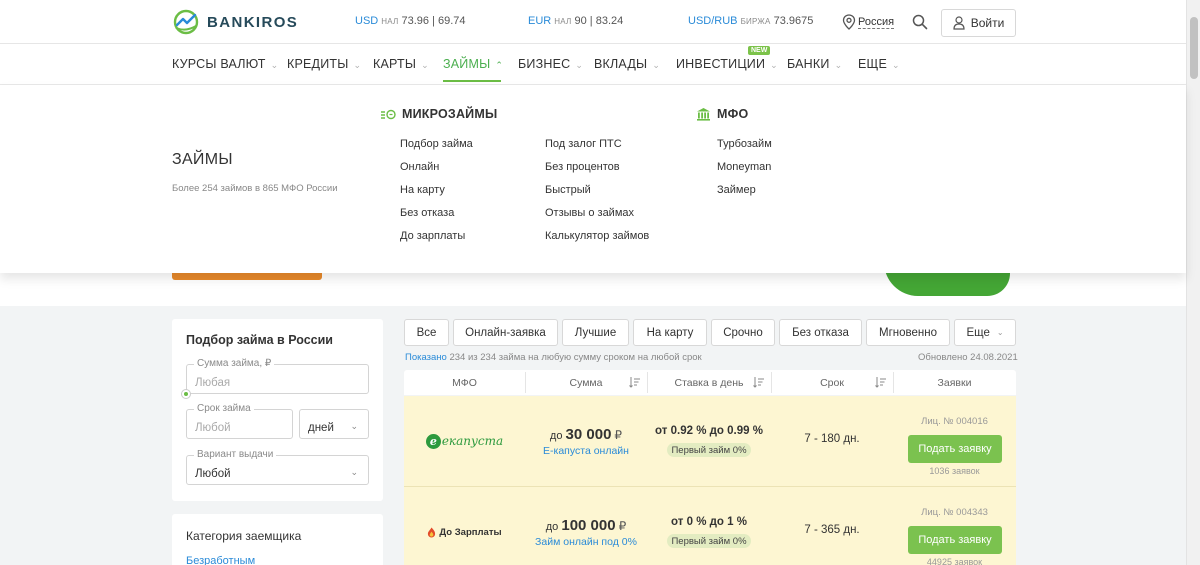 This screenshot has width=1200, height=565. I want to click on amount-input: Сумма займа, ₽ Любая, so click(277, 376).